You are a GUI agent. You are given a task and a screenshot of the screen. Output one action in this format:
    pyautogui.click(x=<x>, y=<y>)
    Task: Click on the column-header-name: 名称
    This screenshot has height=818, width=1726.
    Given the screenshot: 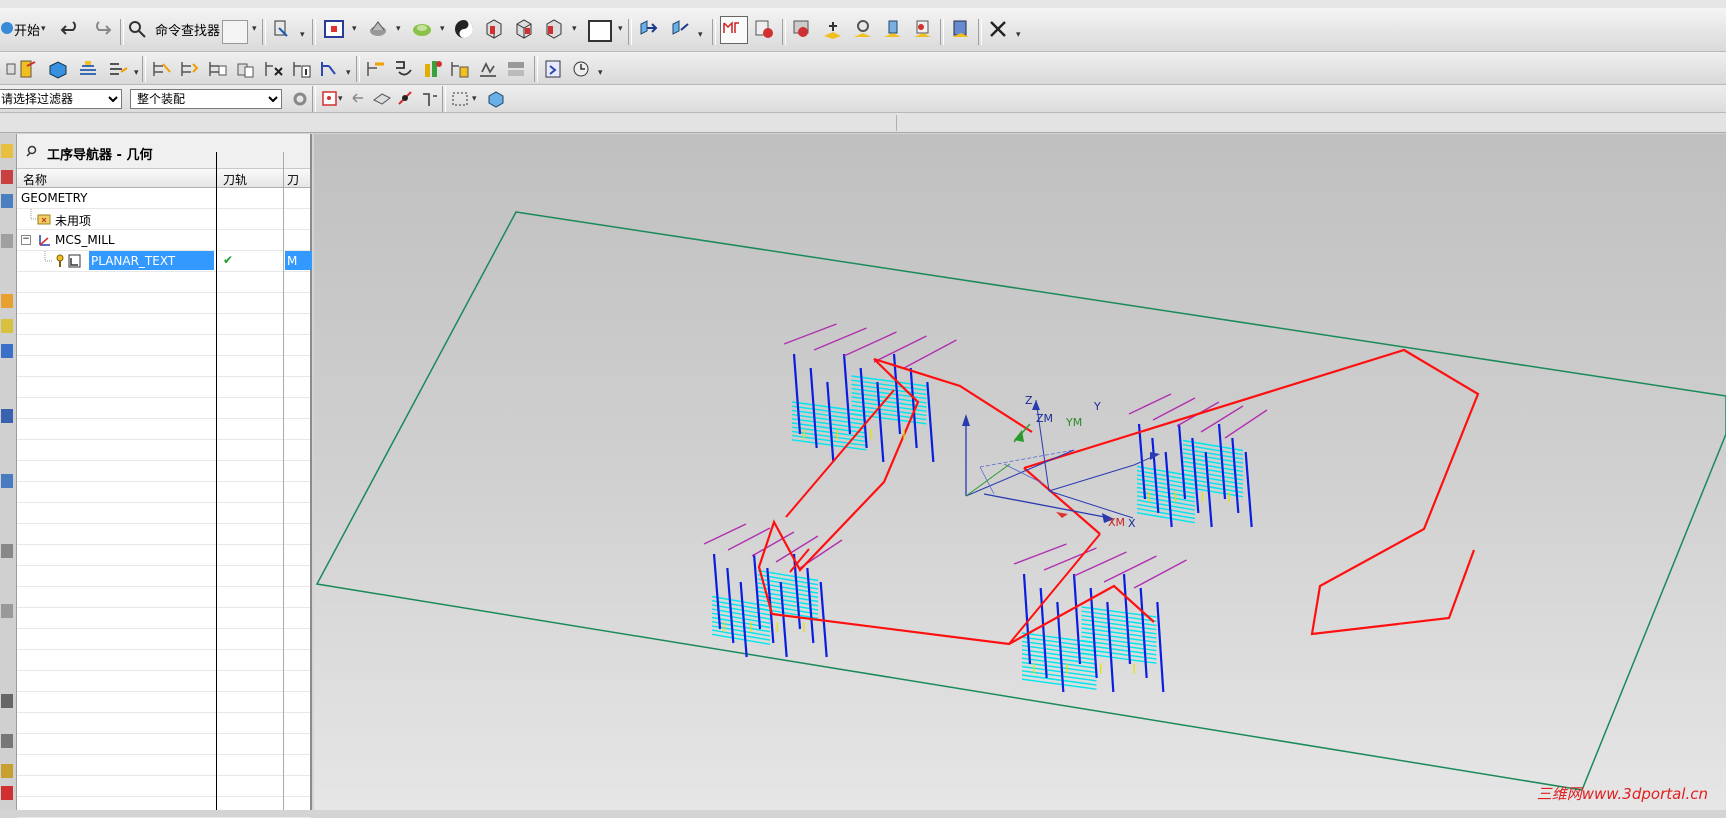 What is the action you would take?
    pyautogui.click(x=35, y=179)
    